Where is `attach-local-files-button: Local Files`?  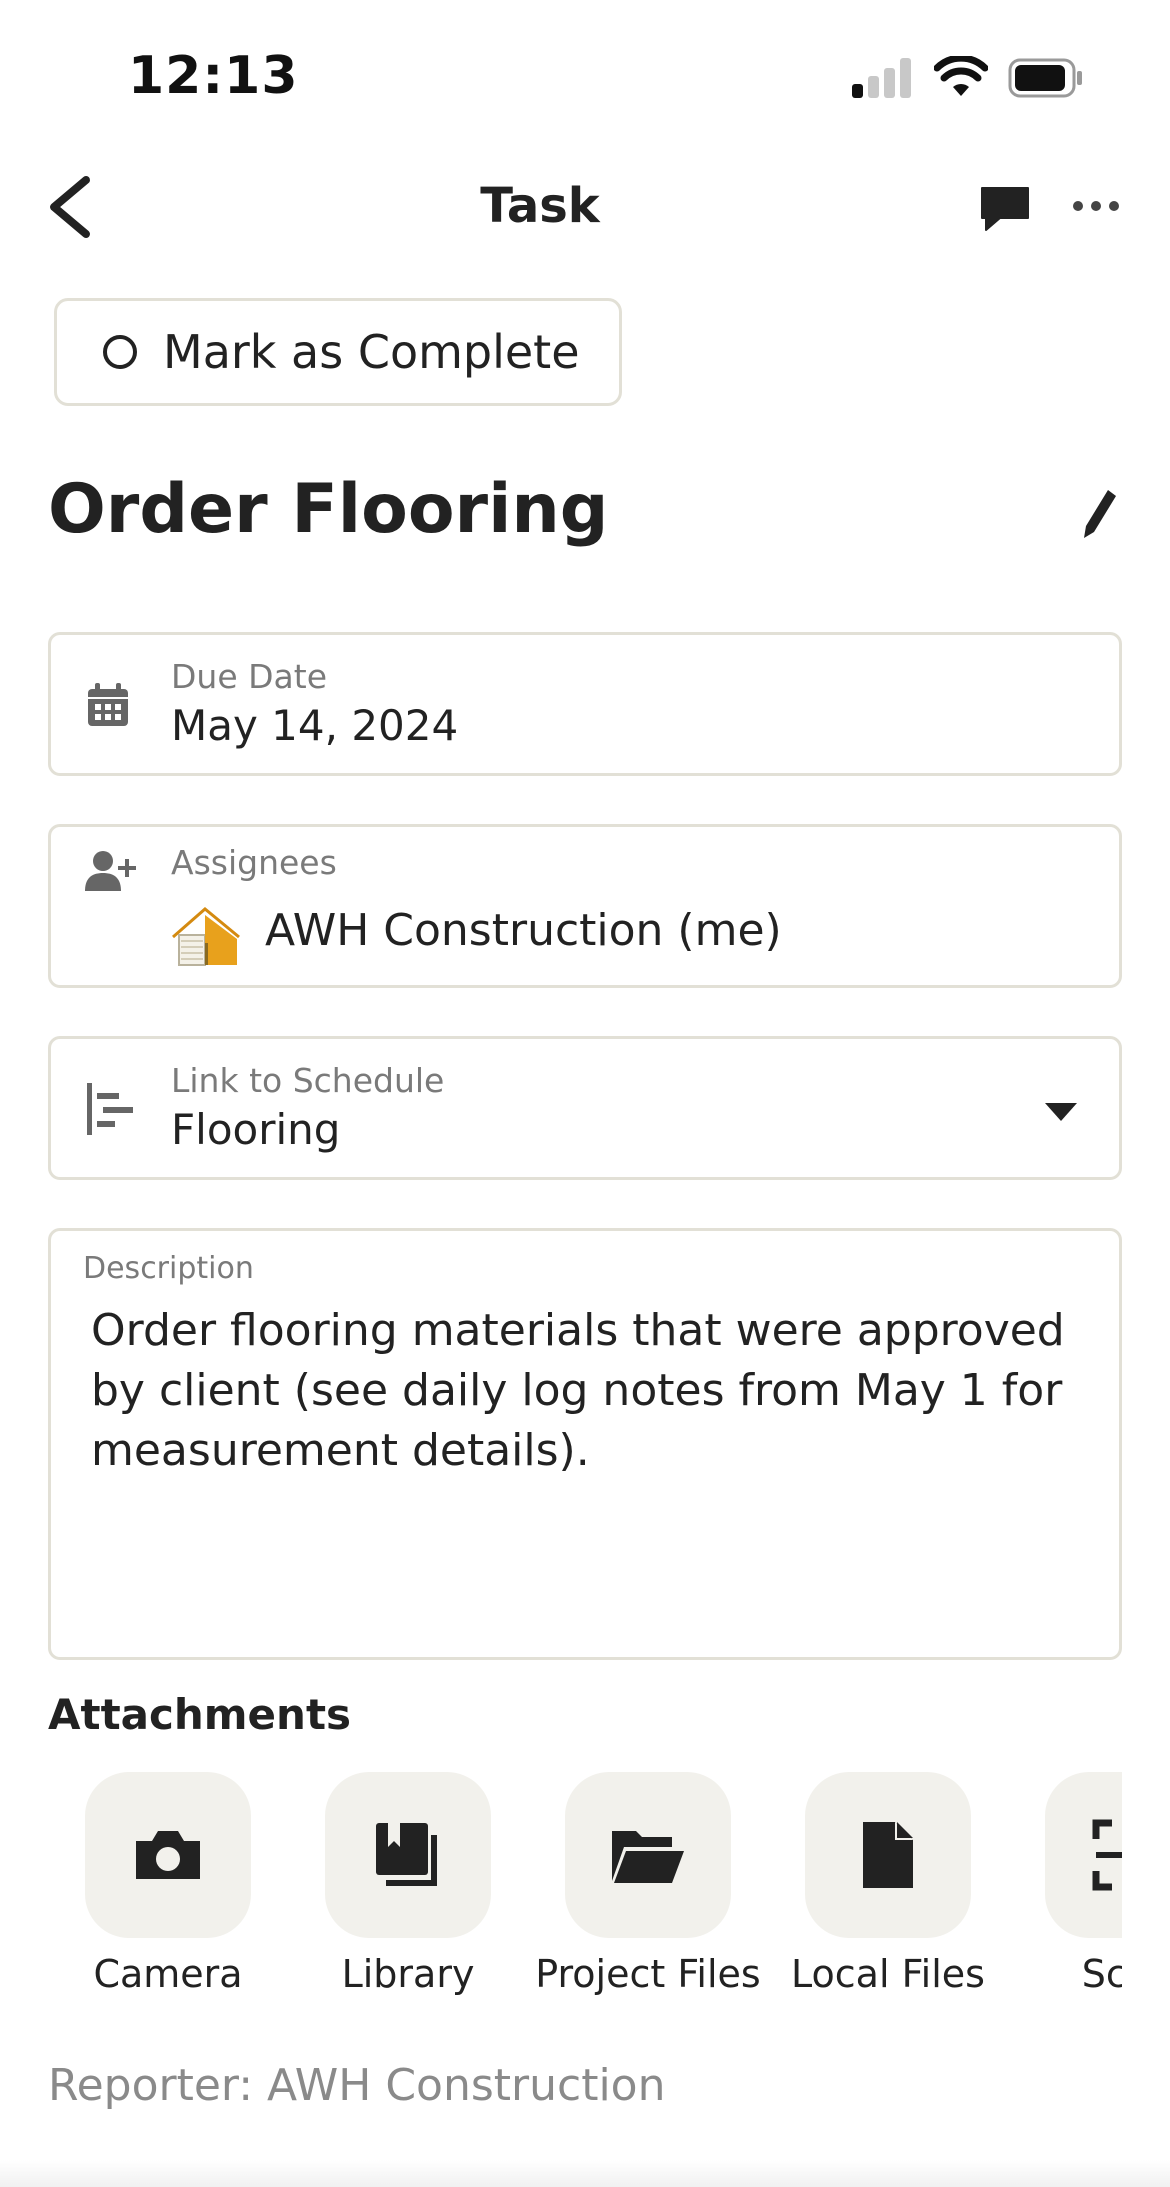 attach-local-files-button: Local Files is located at coordinates (888, 1884).